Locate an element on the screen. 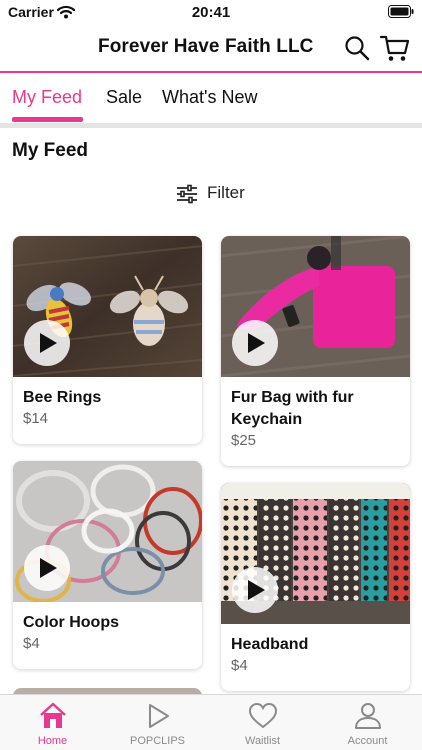 The width and height of the screenshot is (422, 750). tabbar-popclips: POPCLIPS is located at coordinates (157, 722).